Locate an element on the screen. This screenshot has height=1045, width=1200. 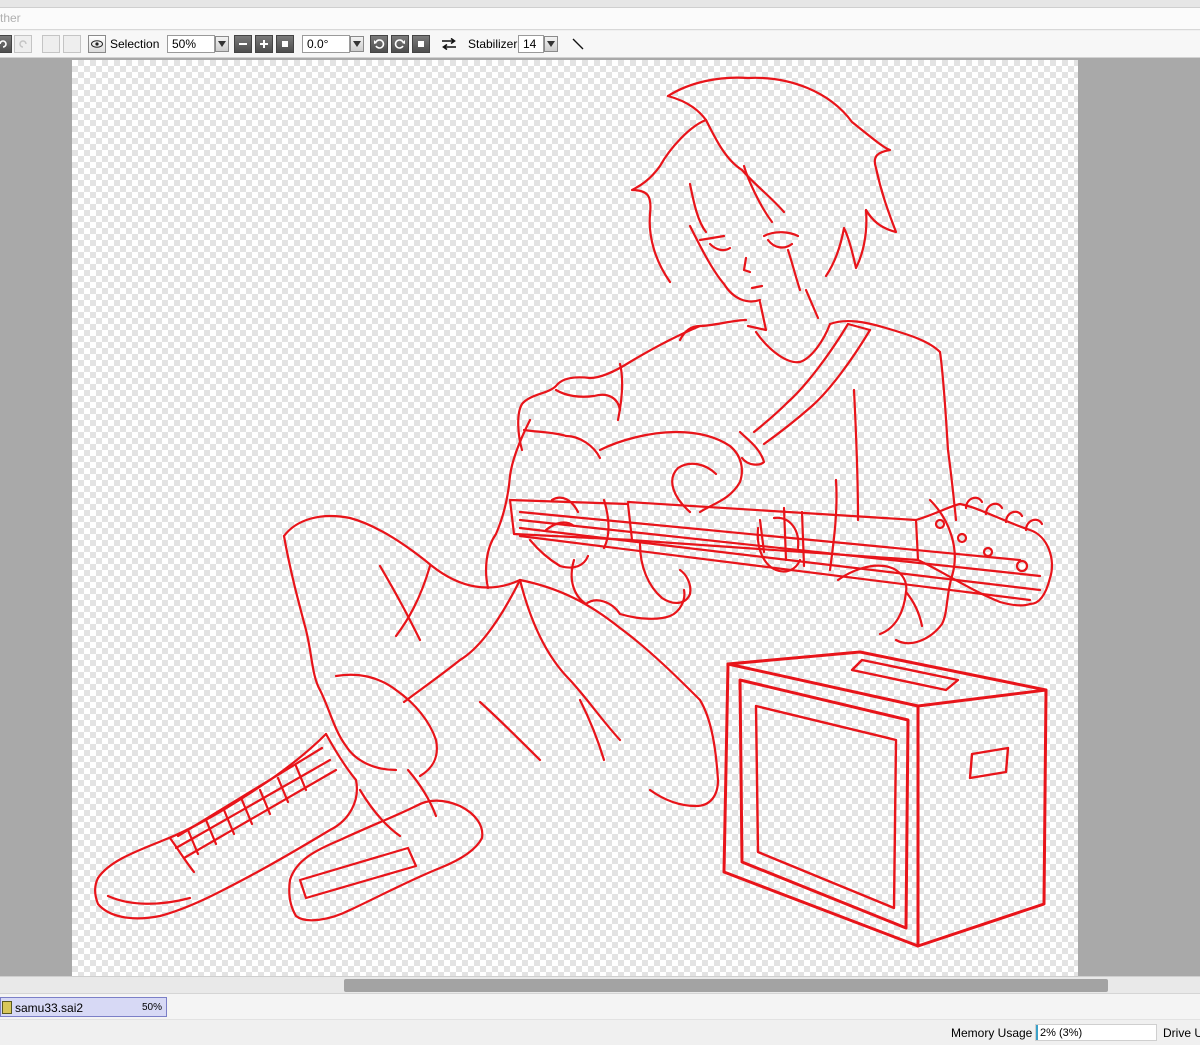
zoom-reset-icon is located at coordinates (285, 44).